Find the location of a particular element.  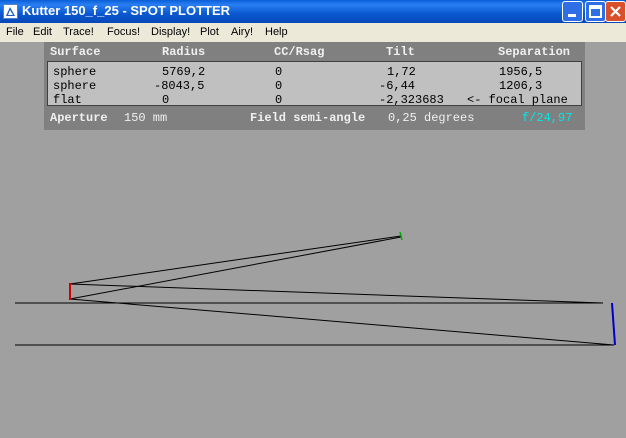

reflected-ray-bottom is located at coordinates (342, 322).